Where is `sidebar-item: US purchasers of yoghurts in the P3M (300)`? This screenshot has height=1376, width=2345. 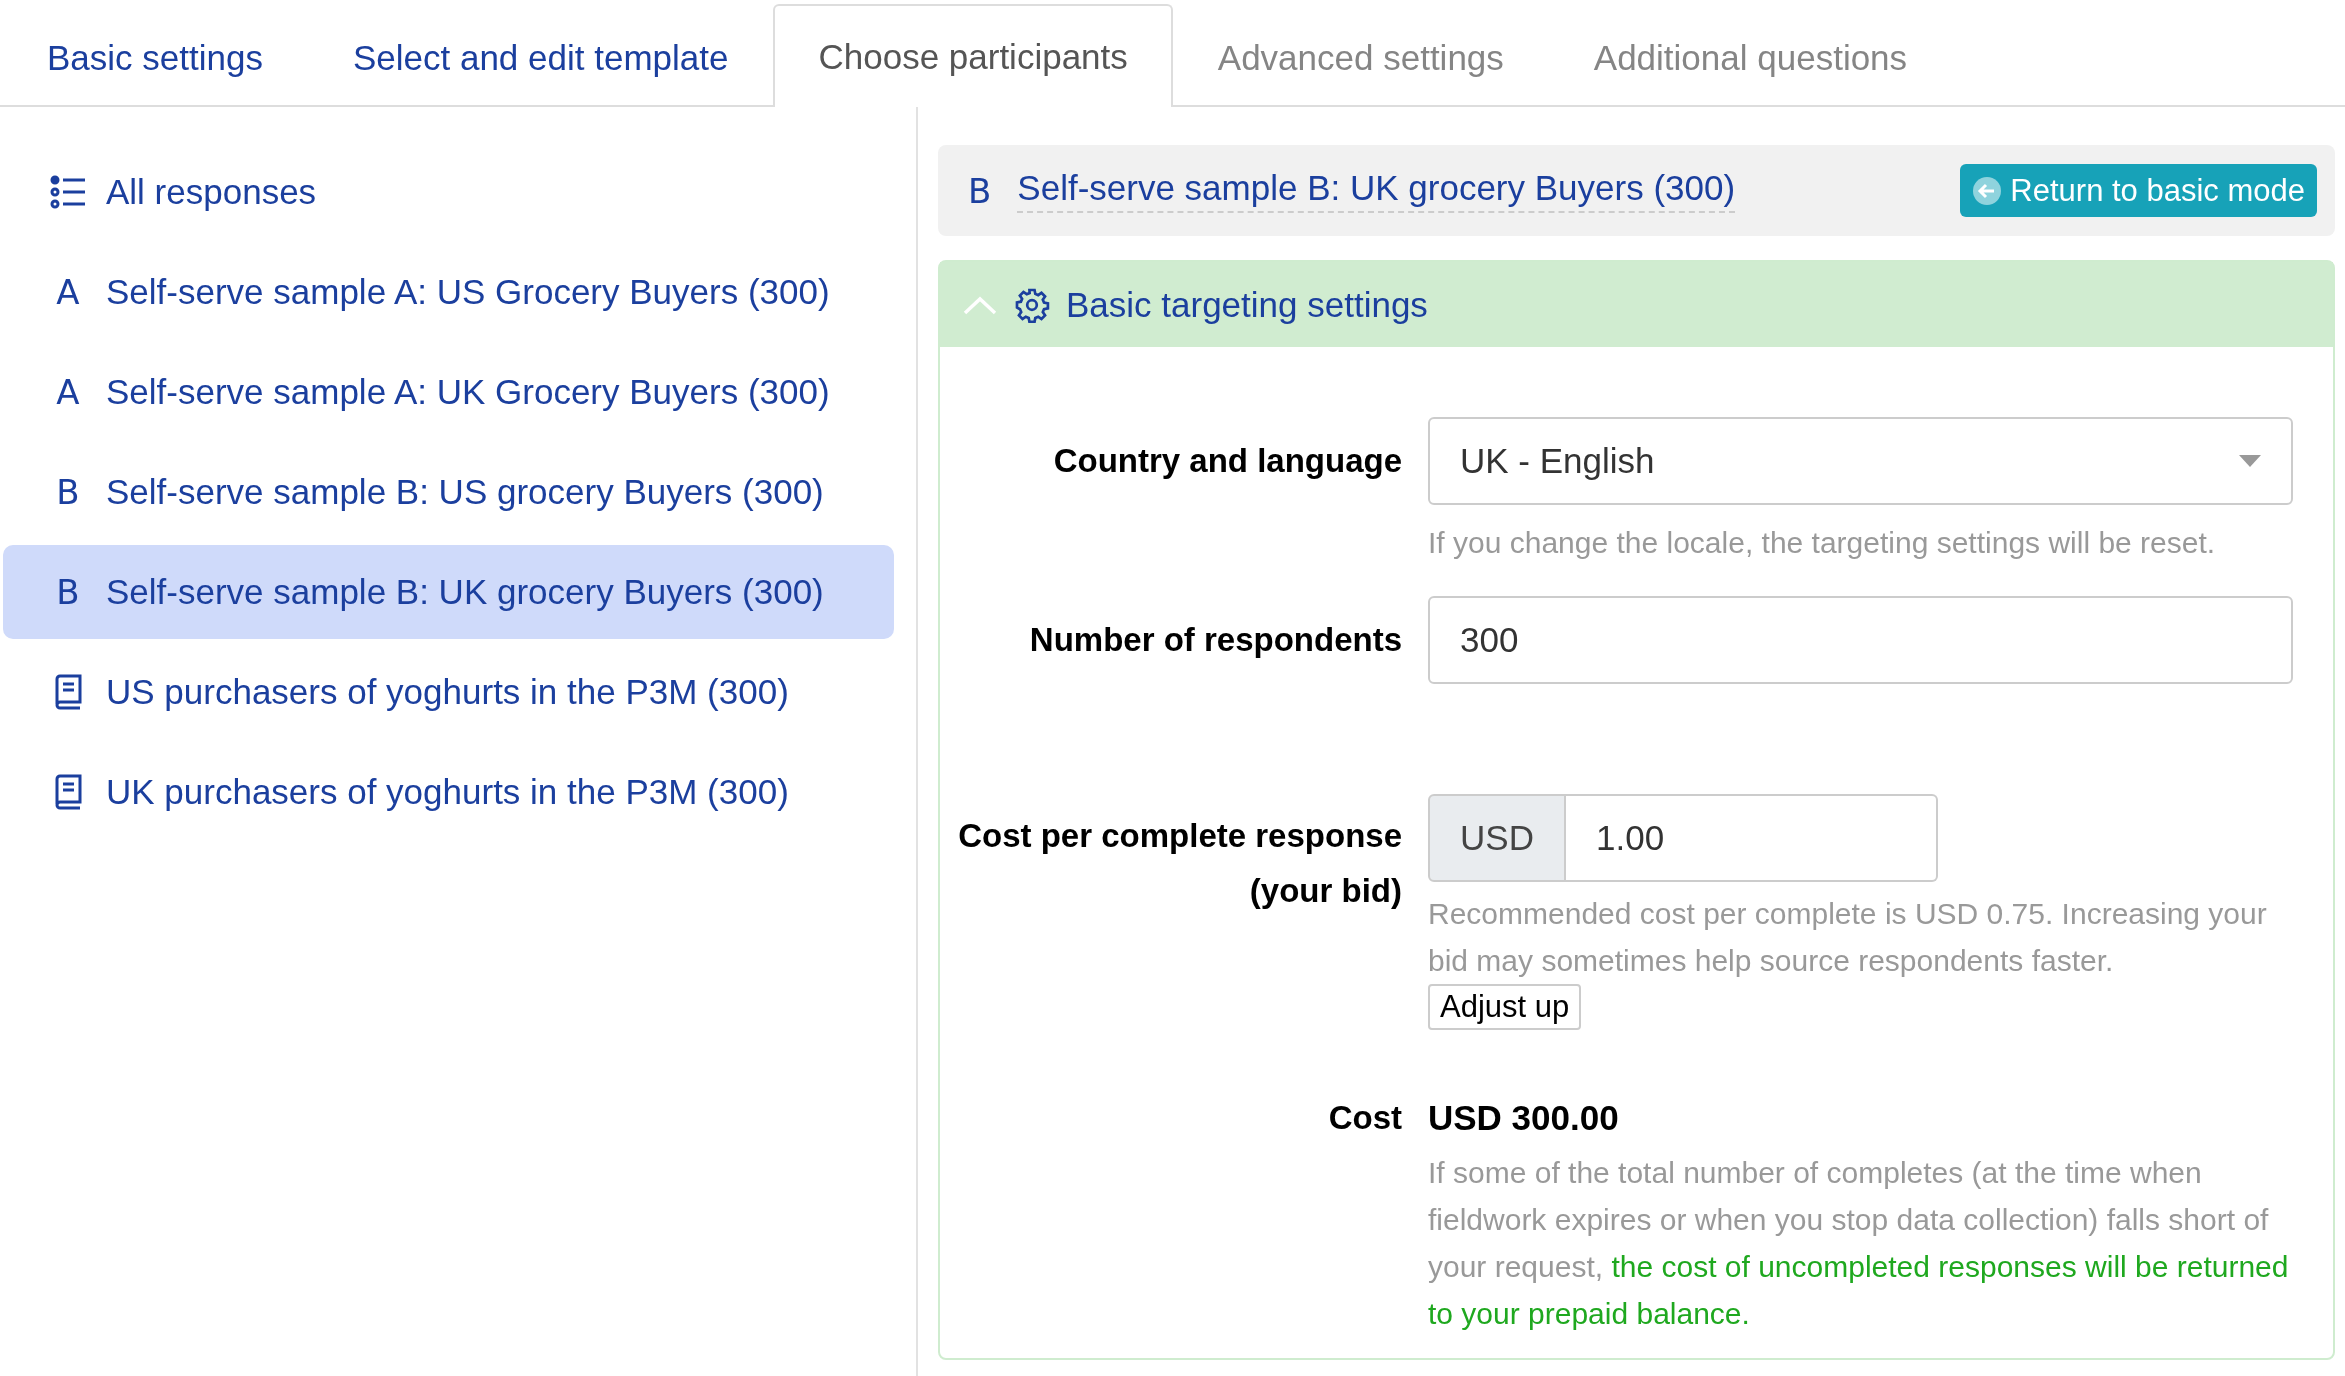 sidebar-item: US purchasers of yoghurts in the P3M (300) is located at coordinates (448, 692).